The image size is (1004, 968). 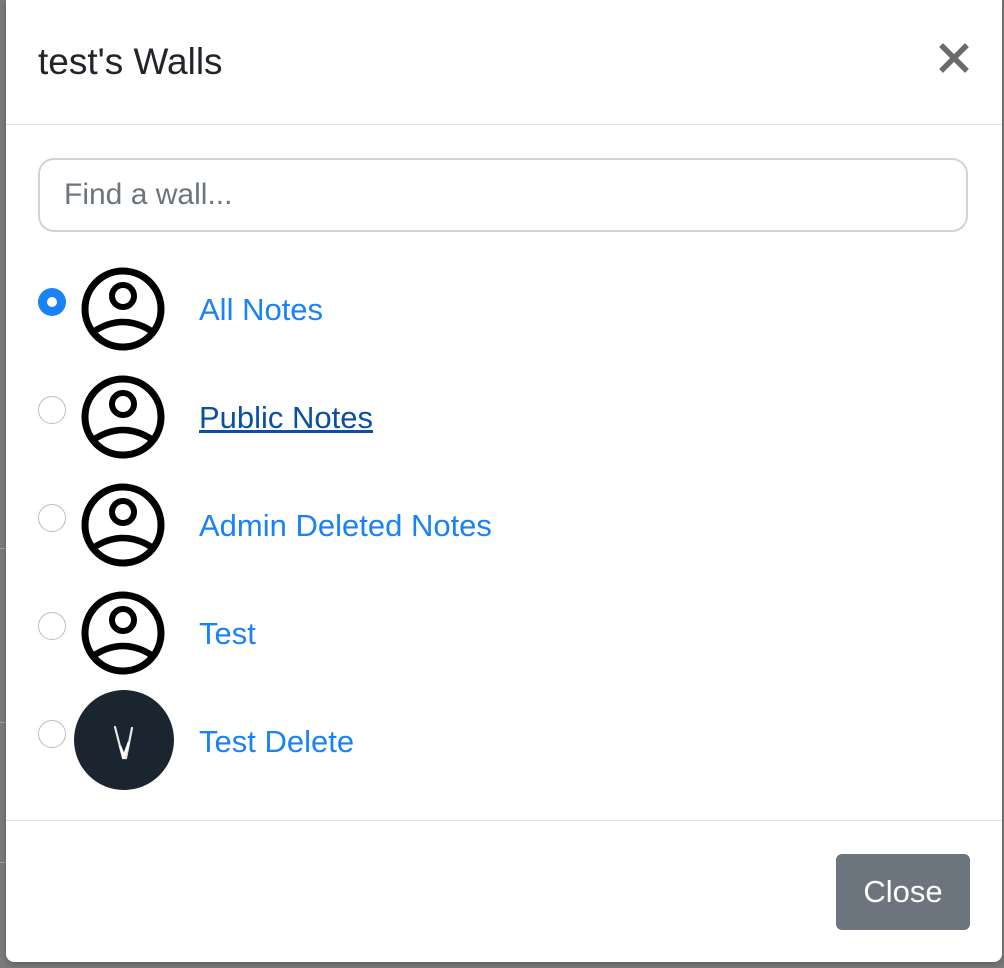 I want to click on close-button: Close, so click(x=903, y=892).